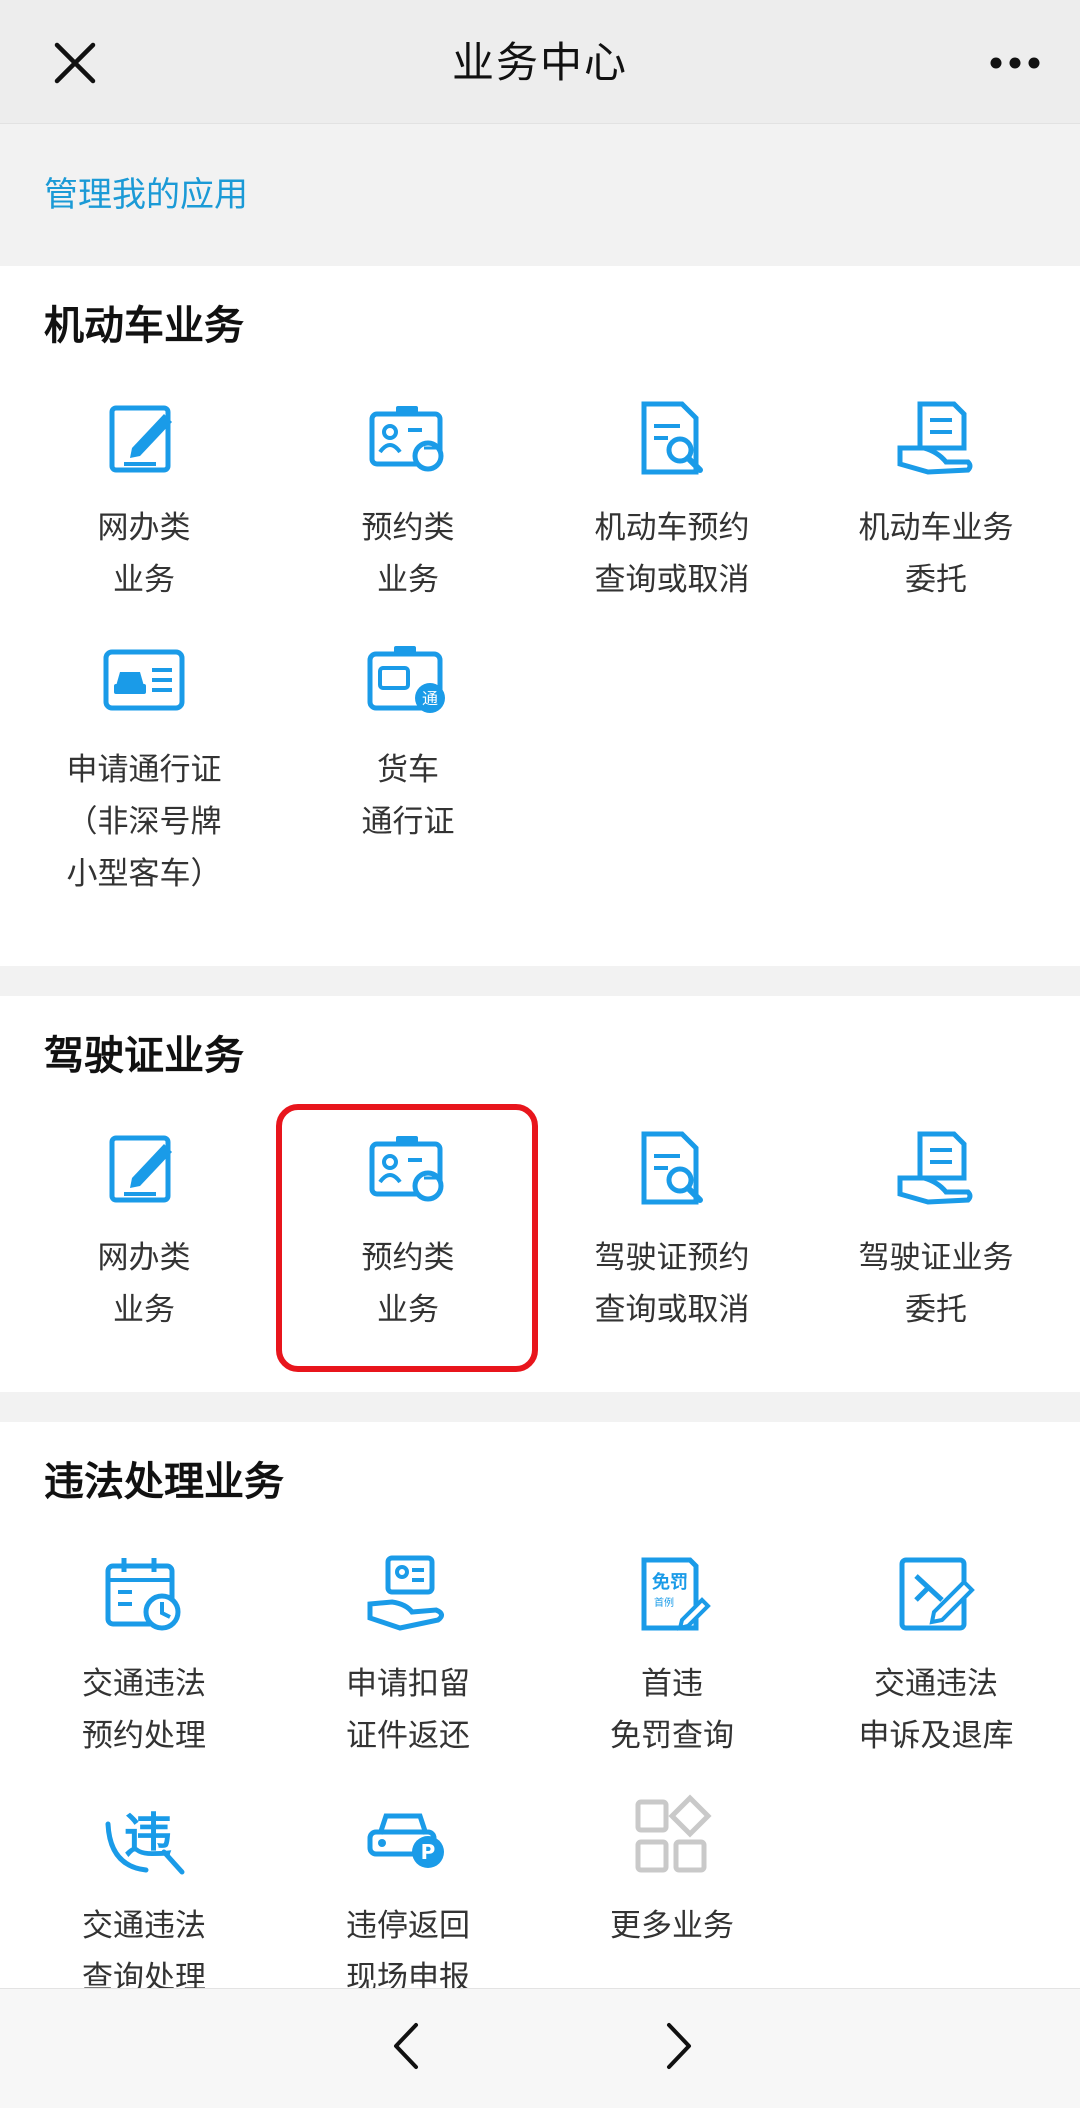 The width and height of the screenshot is (1080, 2108). I want to click on violation-icon: 违, so click(145, 1841).